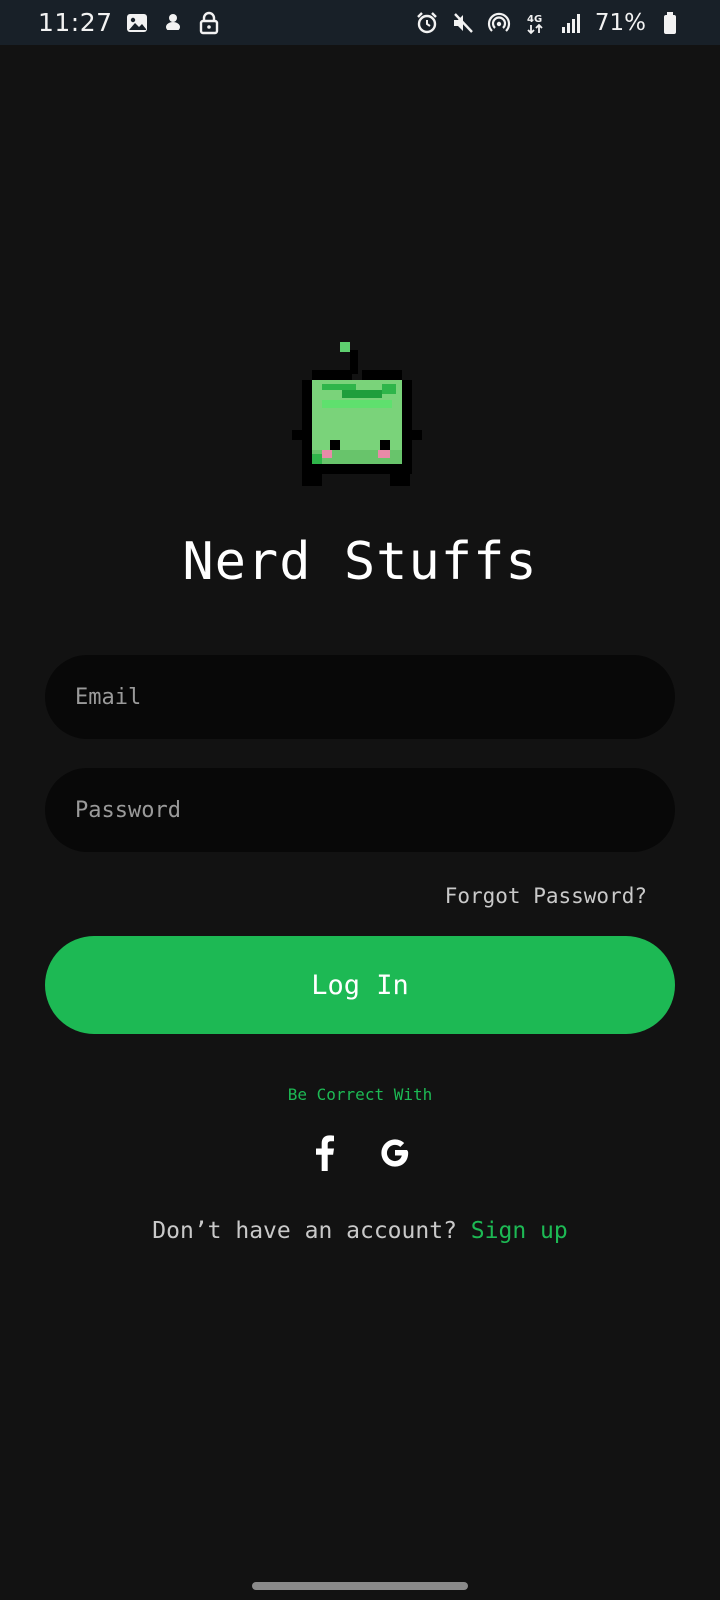  I want to click on facebook-icon, so click(325, 1153).